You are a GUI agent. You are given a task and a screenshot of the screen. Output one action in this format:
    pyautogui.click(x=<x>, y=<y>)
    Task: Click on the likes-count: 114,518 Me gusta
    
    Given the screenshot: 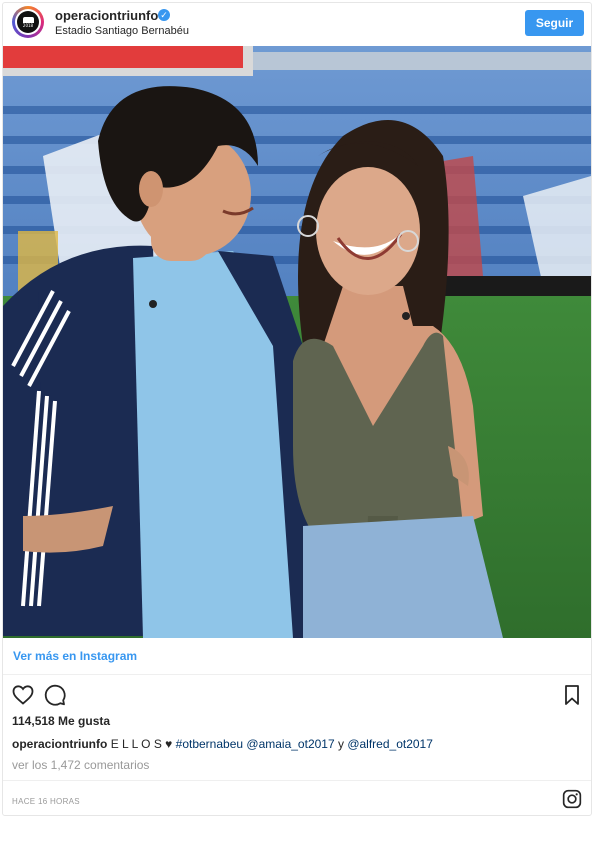 What is the action you would take?
    pyautogui.click(x=61, y=721)
    